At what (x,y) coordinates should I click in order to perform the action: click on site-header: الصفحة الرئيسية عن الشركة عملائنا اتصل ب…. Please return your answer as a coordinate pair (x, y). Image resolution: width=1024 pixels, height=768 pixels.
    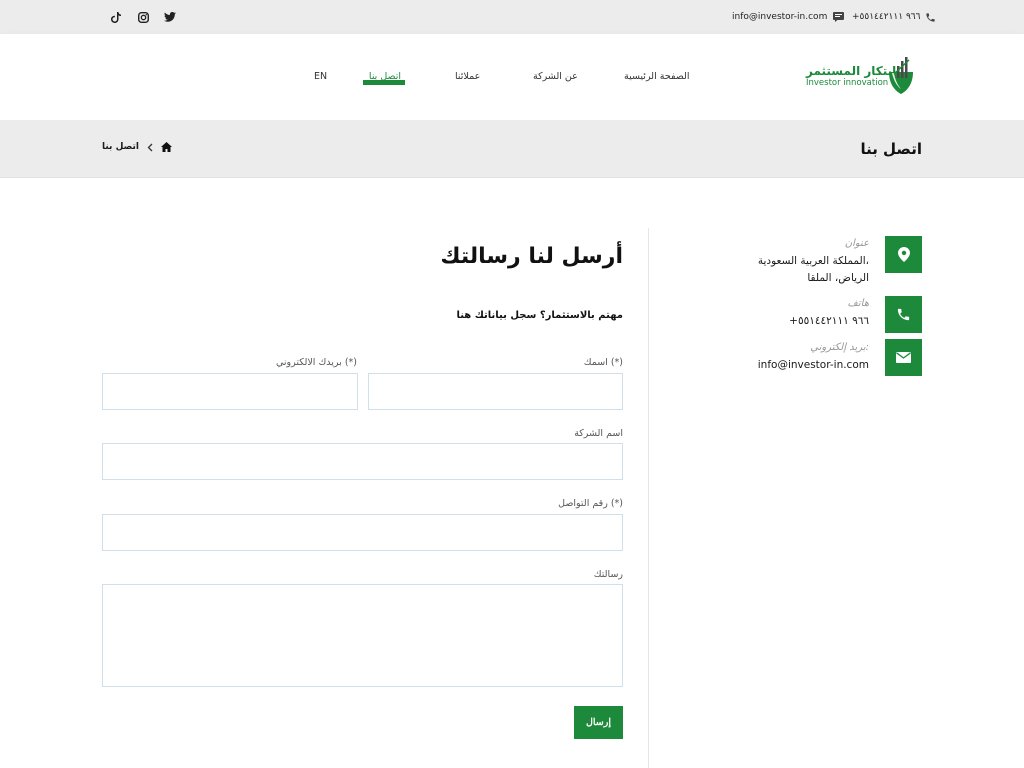
    Looking at the image, I should click on (512, 77).